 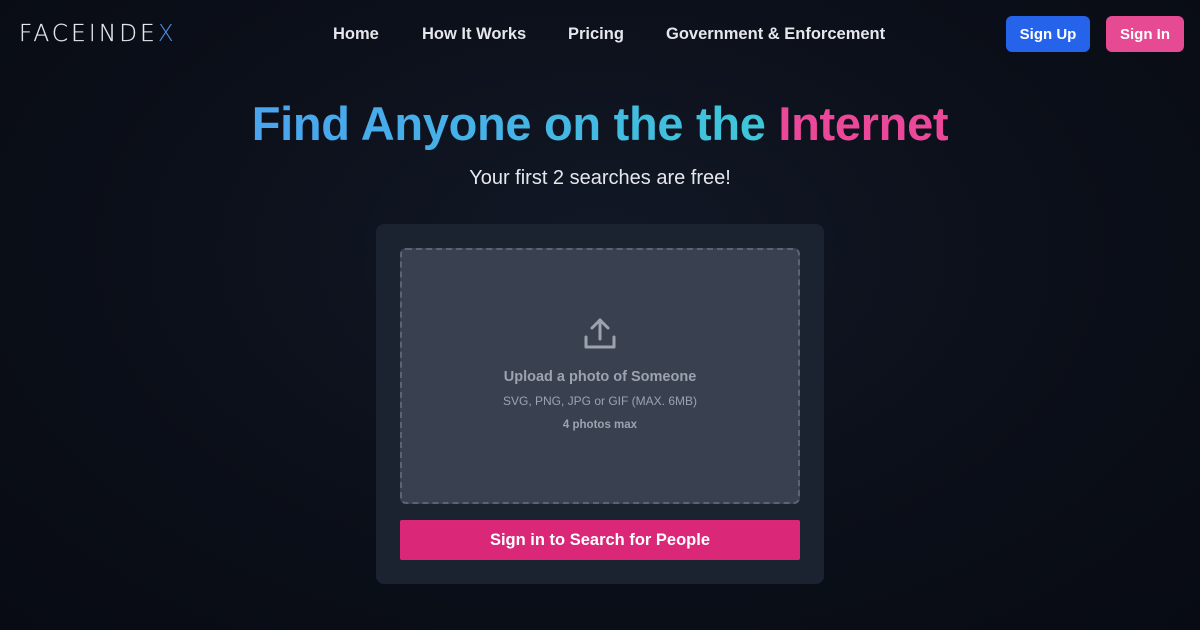 I want to click on nav-pricing-link: Pricing, so click(x=596, y=34).